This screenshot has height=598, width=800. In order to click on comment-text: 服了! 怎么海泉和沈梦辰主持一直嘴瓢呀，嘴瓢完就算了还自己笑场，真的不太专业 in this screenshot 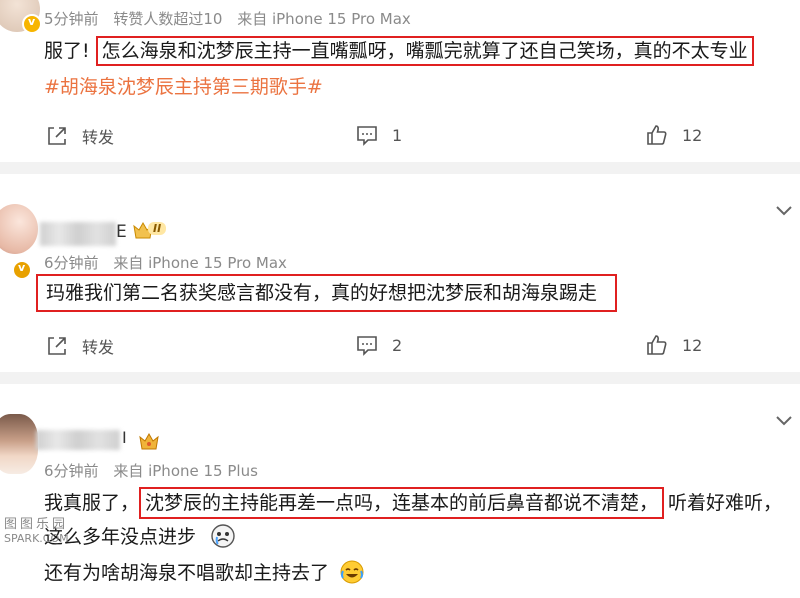, I will do `click(399, 51)`.